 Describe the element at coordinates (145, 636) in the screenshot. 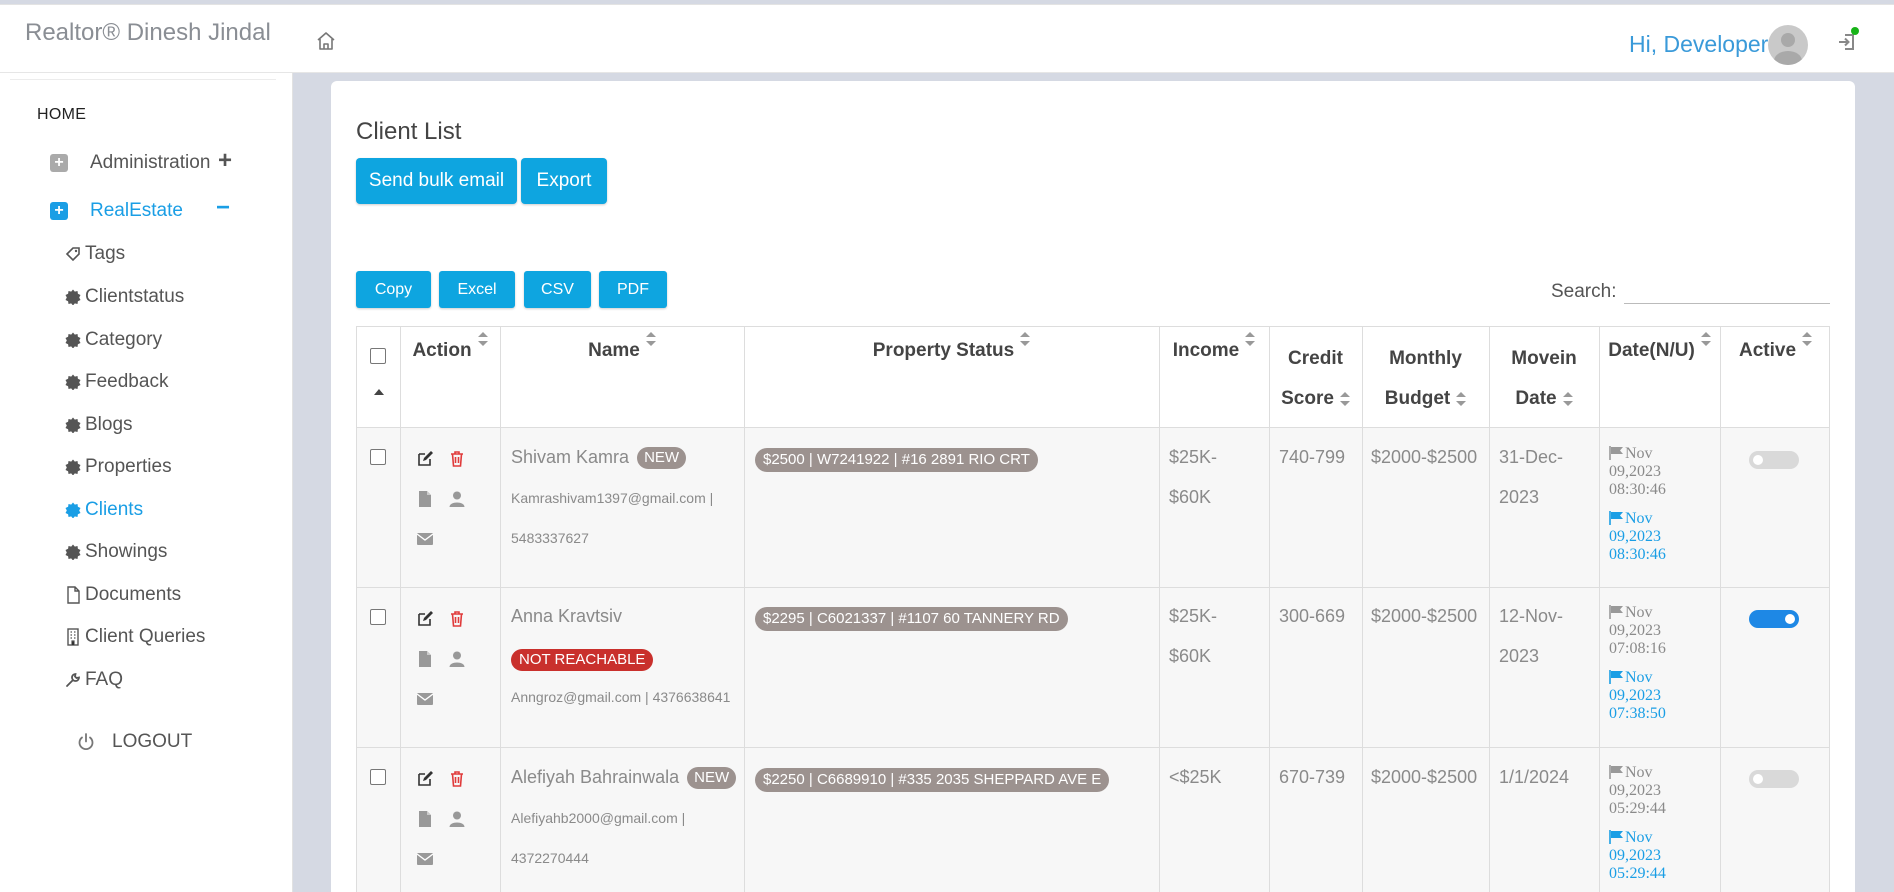

I see `sidebar-item-label: Client Queries` at that location.